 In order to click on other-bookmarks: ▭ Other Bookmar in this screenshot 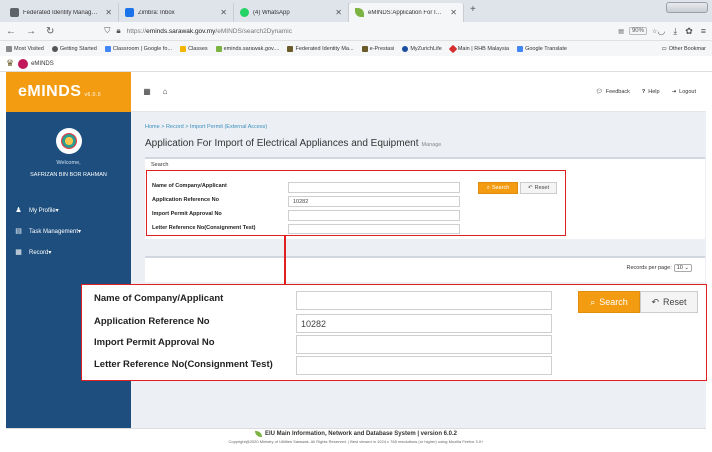, I will do `click(684, 49)`.